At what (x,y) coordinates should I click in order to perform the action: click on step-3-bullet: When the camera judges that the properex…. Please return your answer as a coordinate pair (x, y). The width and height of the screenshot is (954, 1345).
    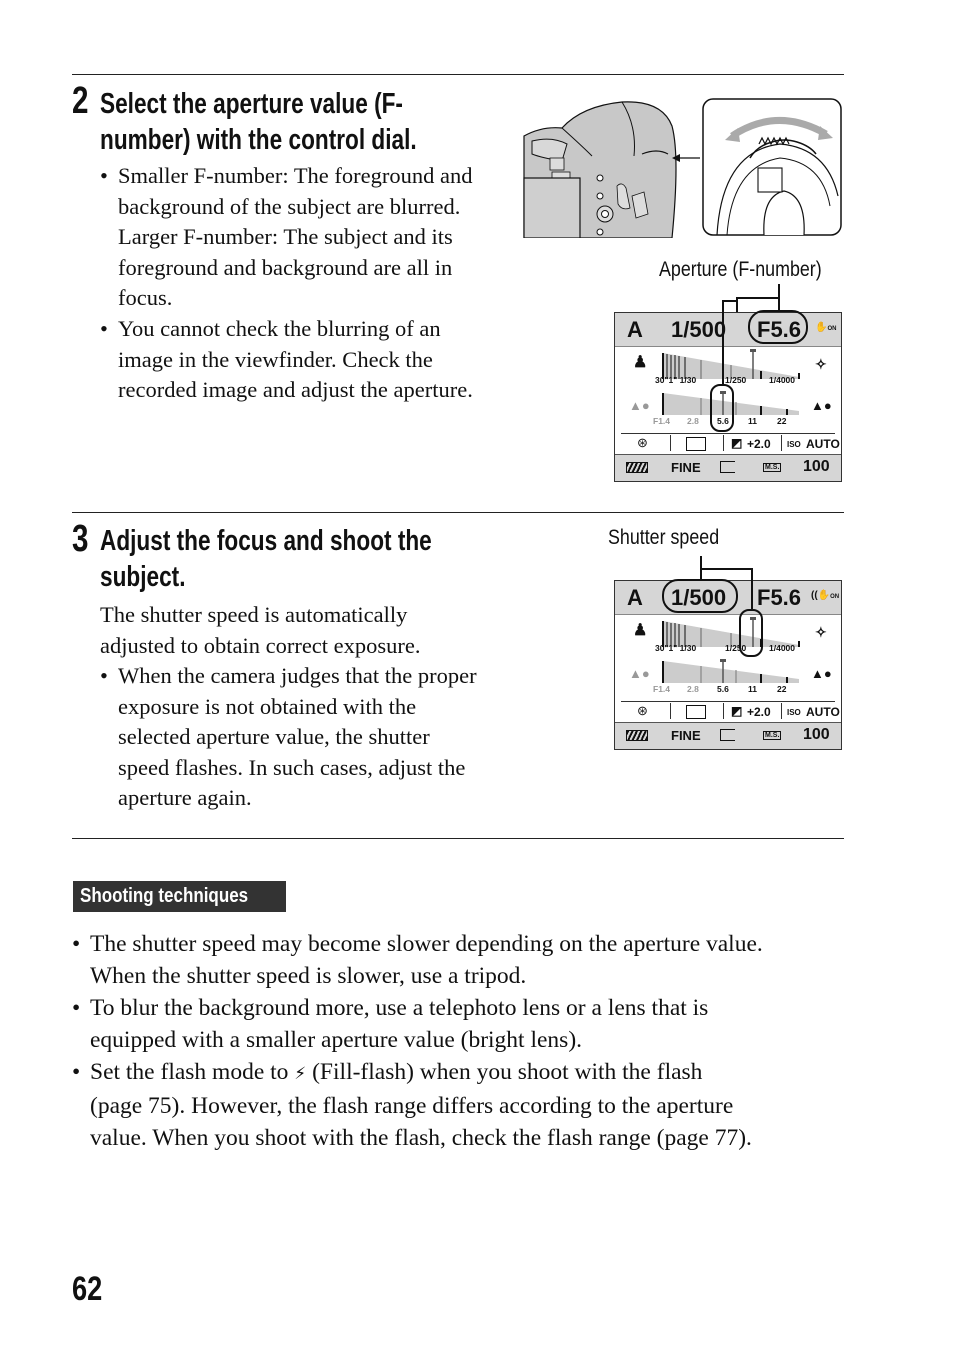
    Looking at the image, I should click on (288, 737).